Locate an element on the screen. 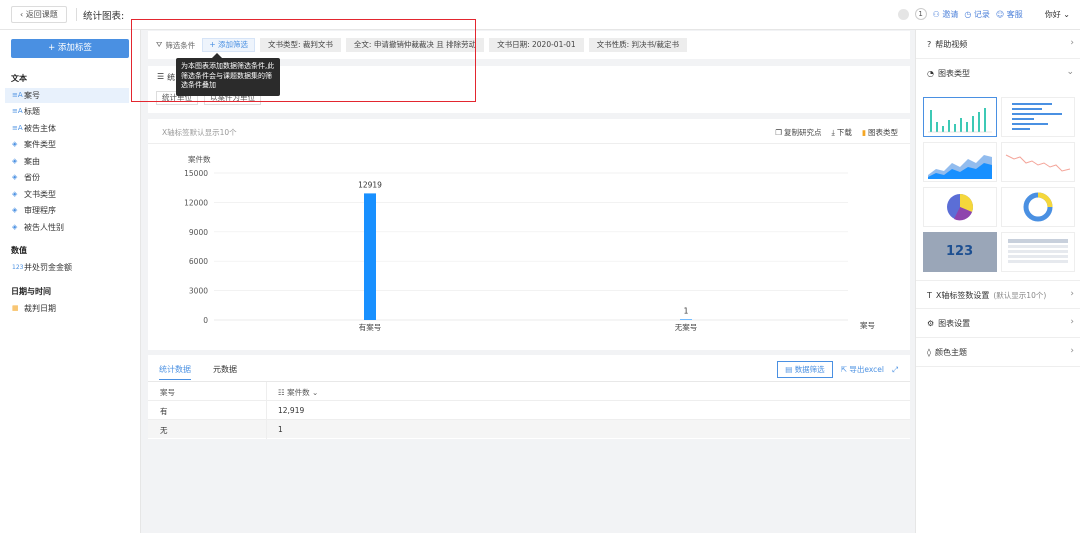  chart-type-text: 图表类型 is located at coordinates (953, 73).